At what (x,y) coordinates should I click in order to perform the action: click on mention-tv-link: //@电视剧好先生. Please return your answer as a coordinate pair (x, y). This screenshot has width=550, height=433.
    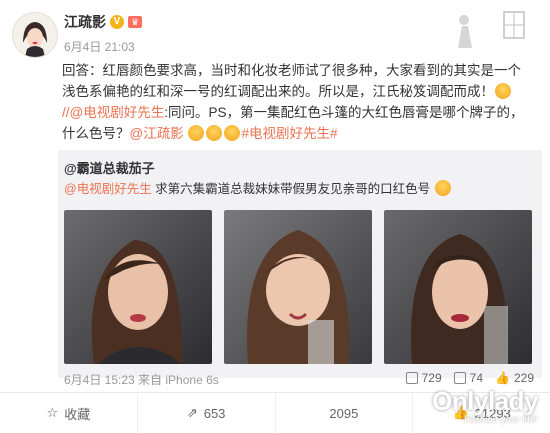
    Looking at the image, I should click on (113, 112).